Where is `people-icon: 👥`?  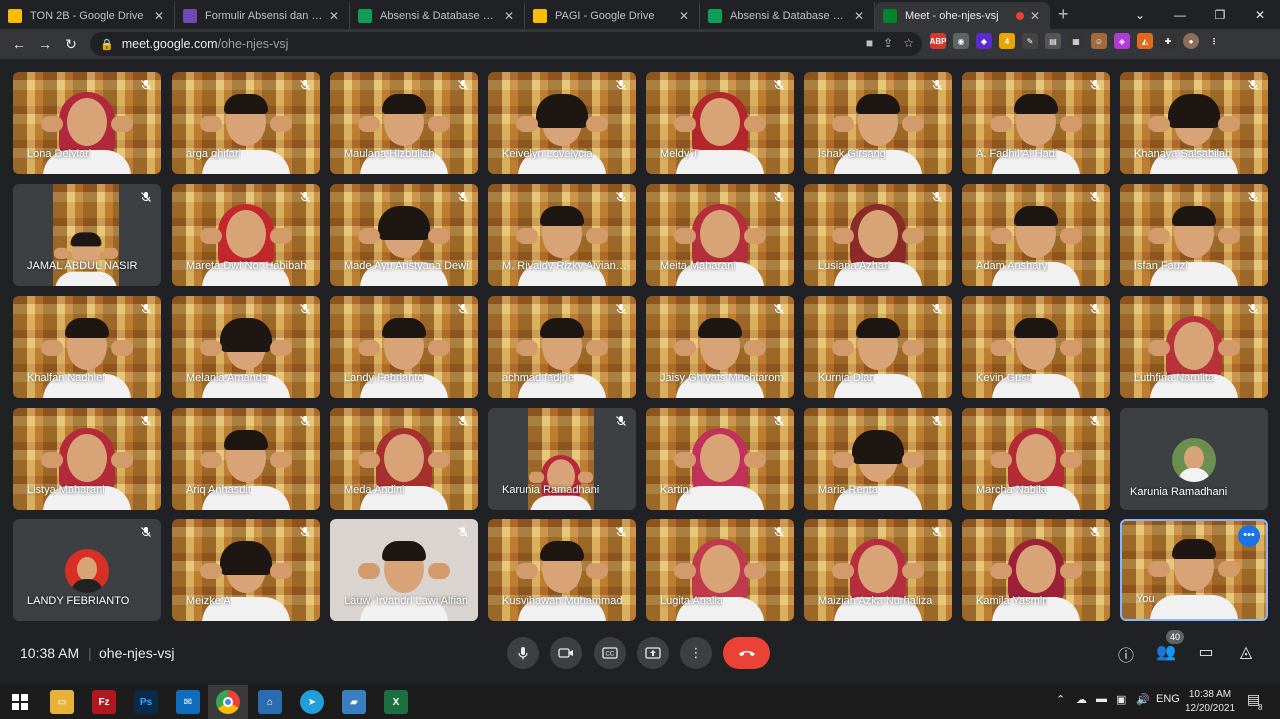
people-icon: 👥 is located at coordinates (1166, 652).